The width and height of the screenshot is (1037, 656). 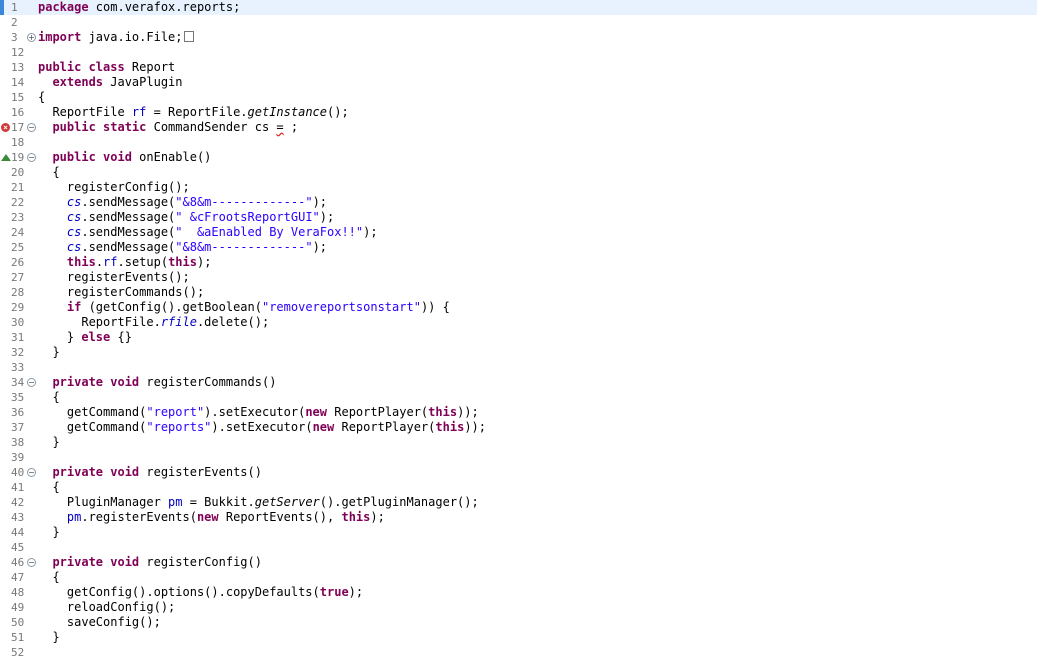 What do you see at coordinates (518, 382) in the screenshot?
I see `code-line: 34− private void registerCommands()` at bounding box center [518, 382].